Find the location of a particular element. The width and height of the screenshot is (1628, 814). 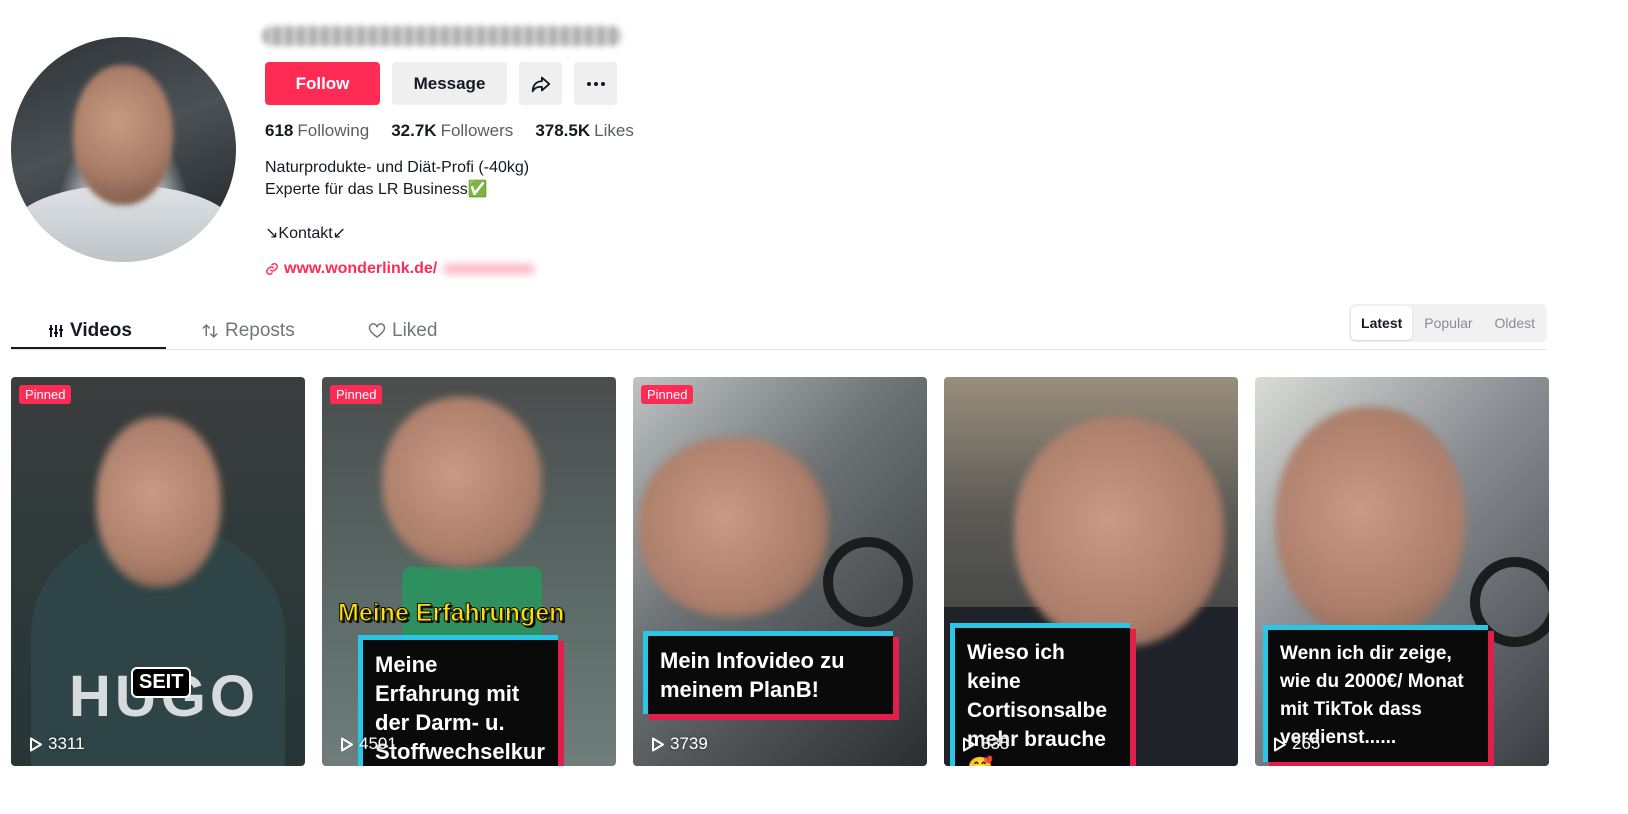

tab-videos: Videos is located at coordinates (90, 331).